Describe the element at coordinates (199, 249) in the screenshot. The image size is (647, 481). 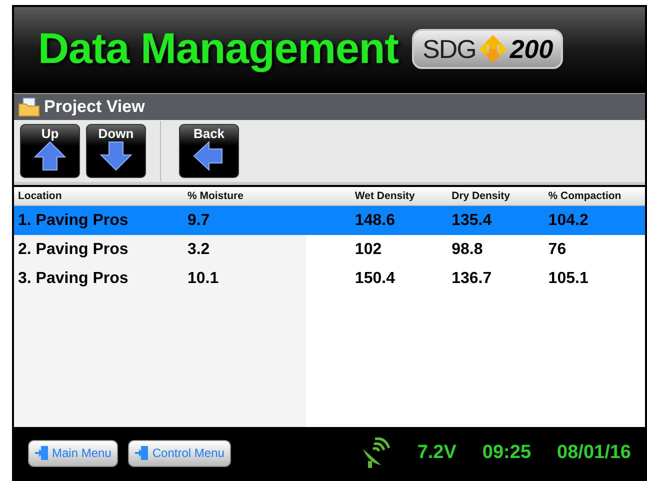
I see `table-cell-text: 3.2` at that location.